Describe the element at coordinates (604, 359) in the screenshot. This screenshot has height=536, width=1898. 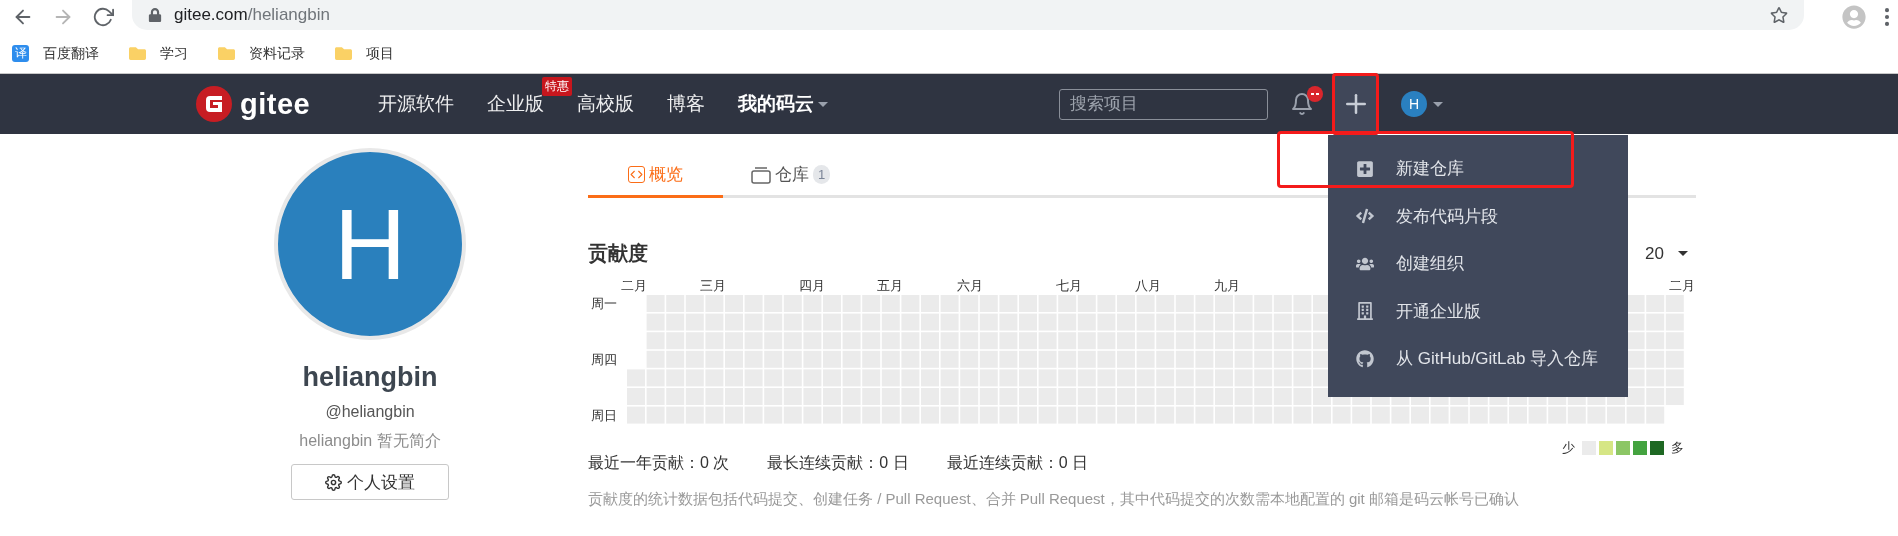
I see `weekday-label: 周四` at that location.